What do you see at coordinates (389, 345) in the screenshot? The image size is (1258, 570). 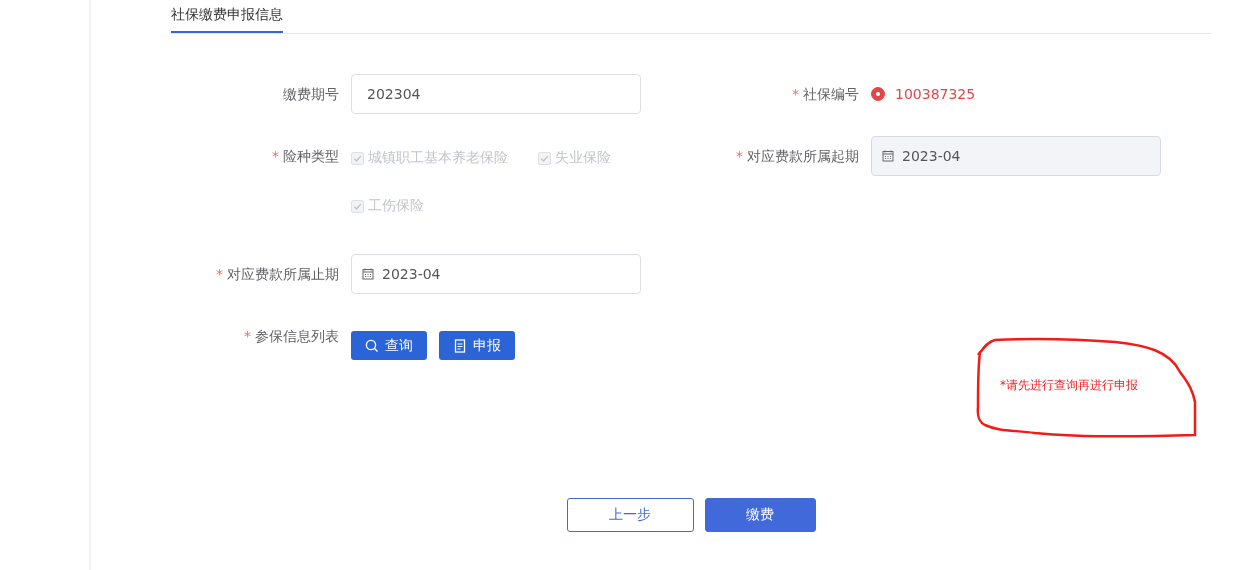 I see `search-button: 查询` at bounding box center [389, 345].